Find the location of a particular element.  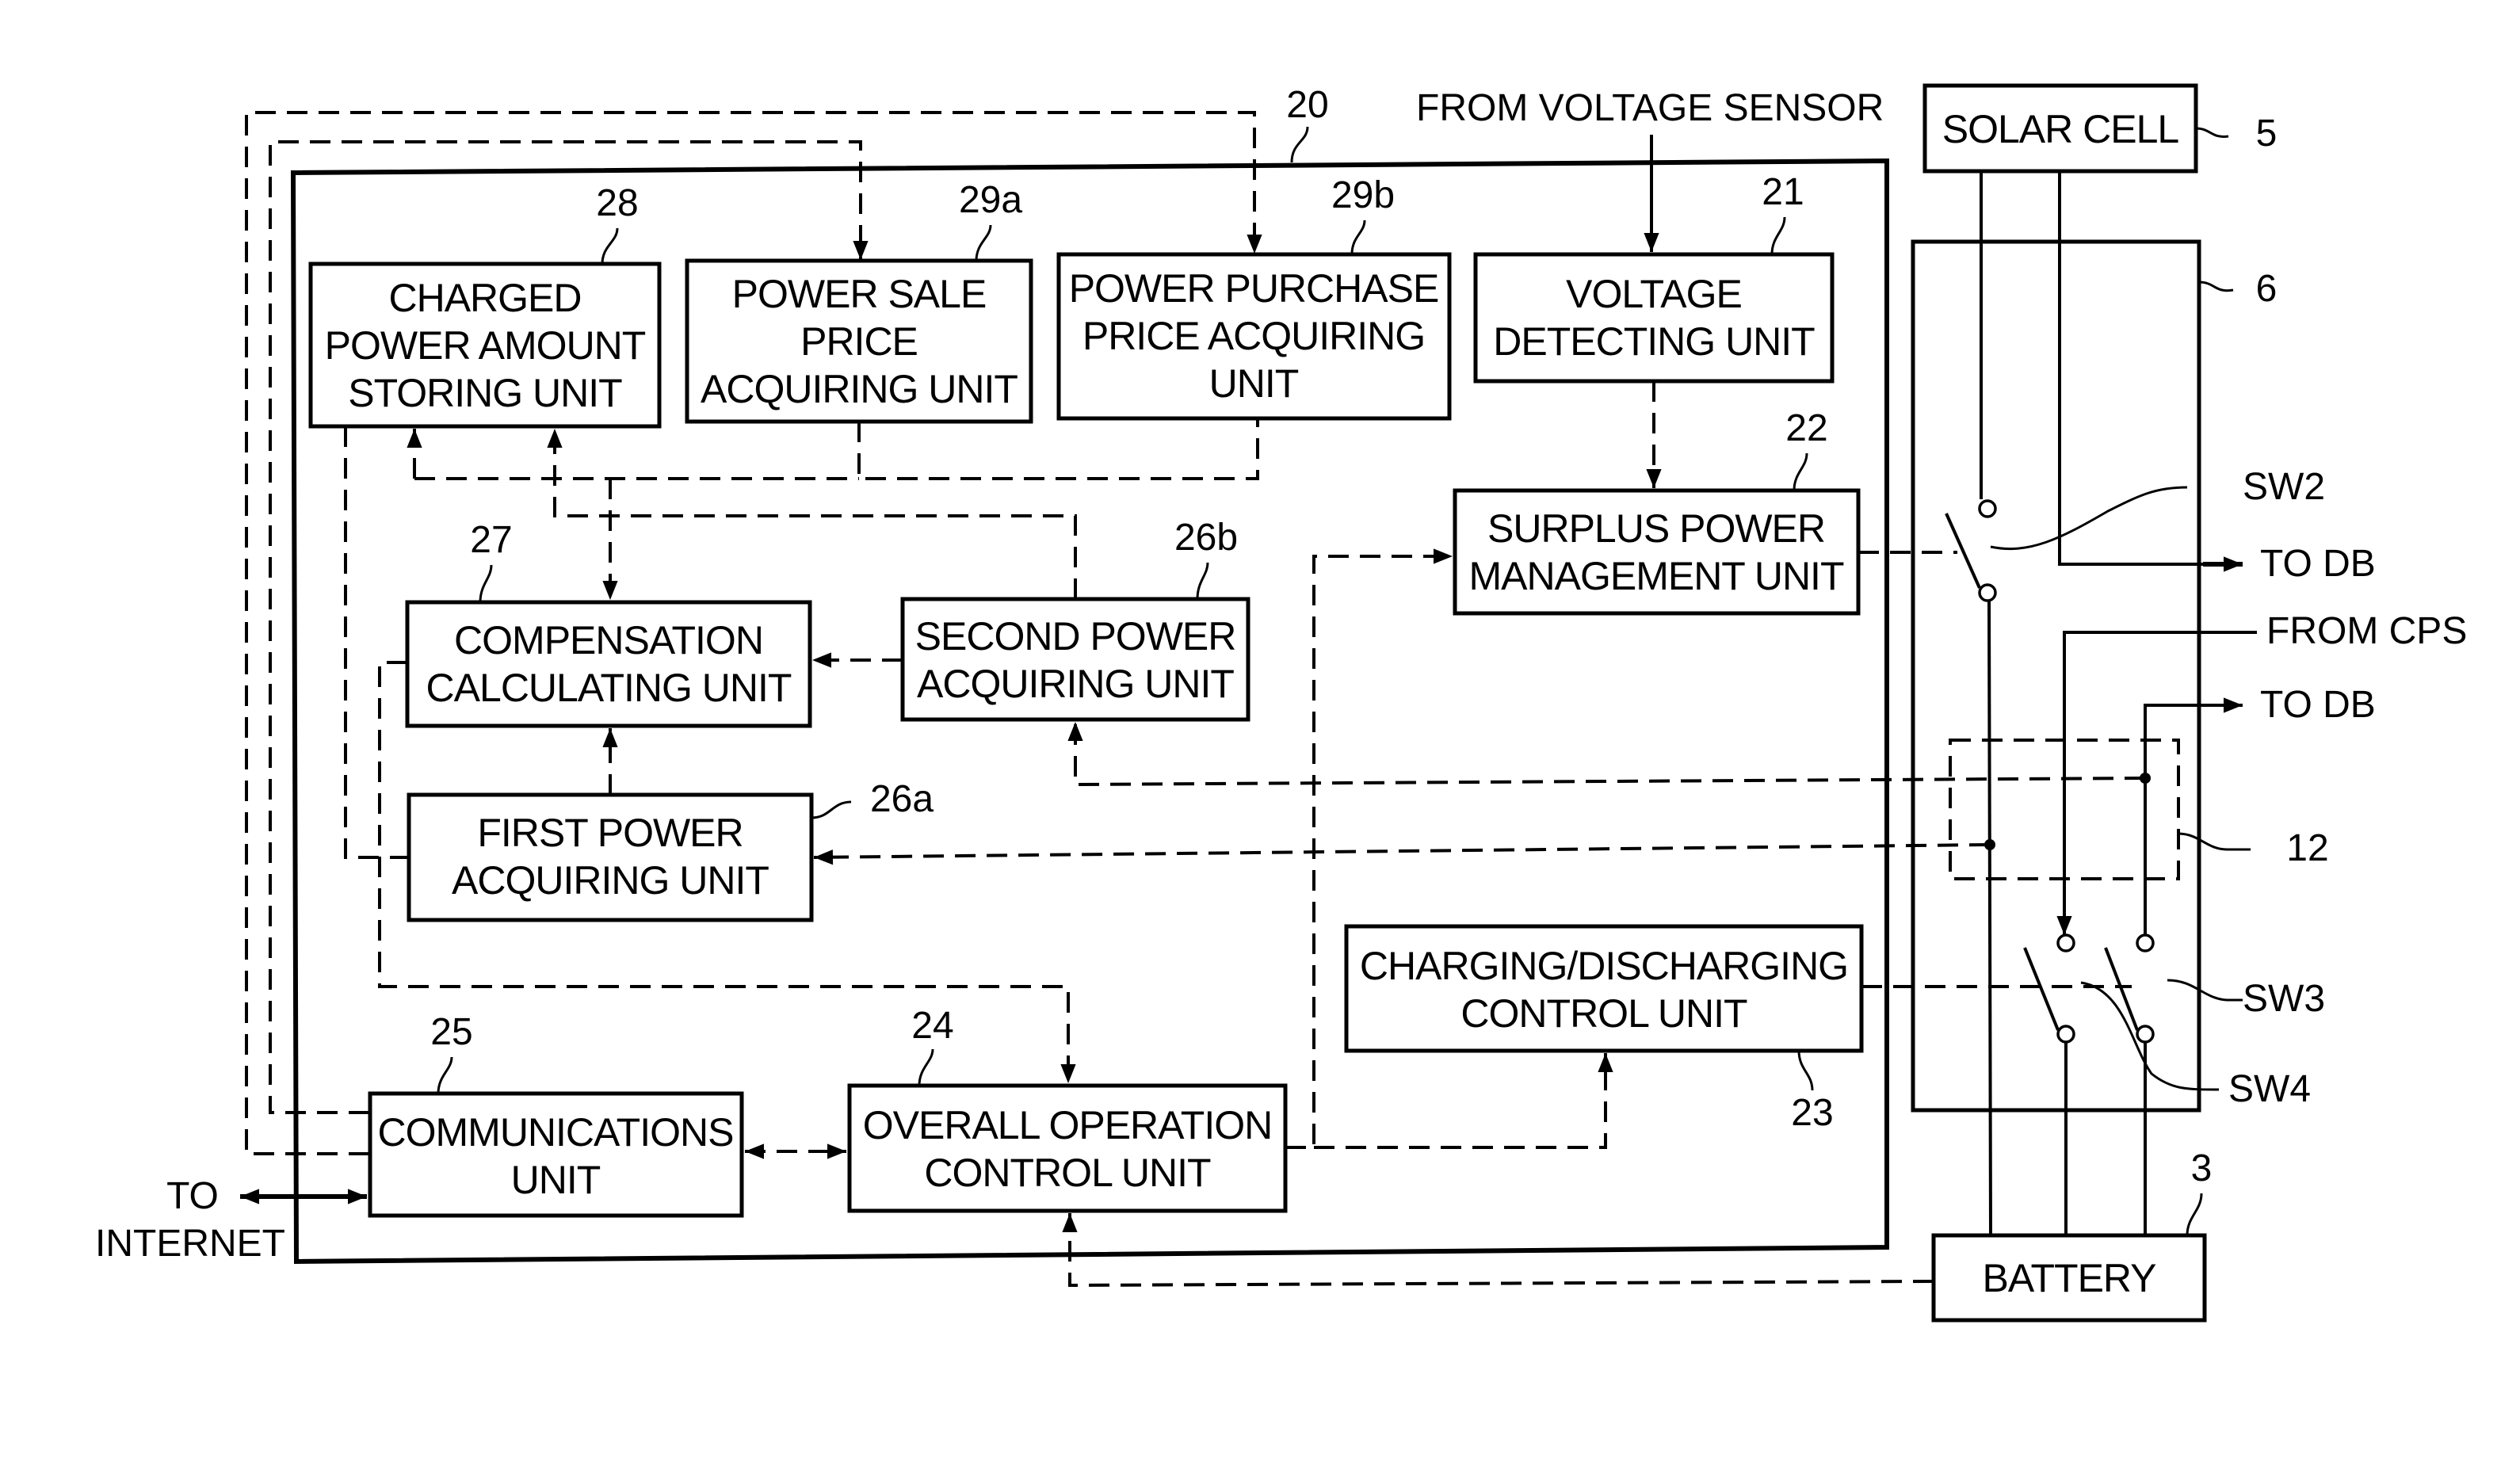

first-power-acquiring-unit: FIRST POWER ACQUIRING UNIT is located at coordinates (610, 857).